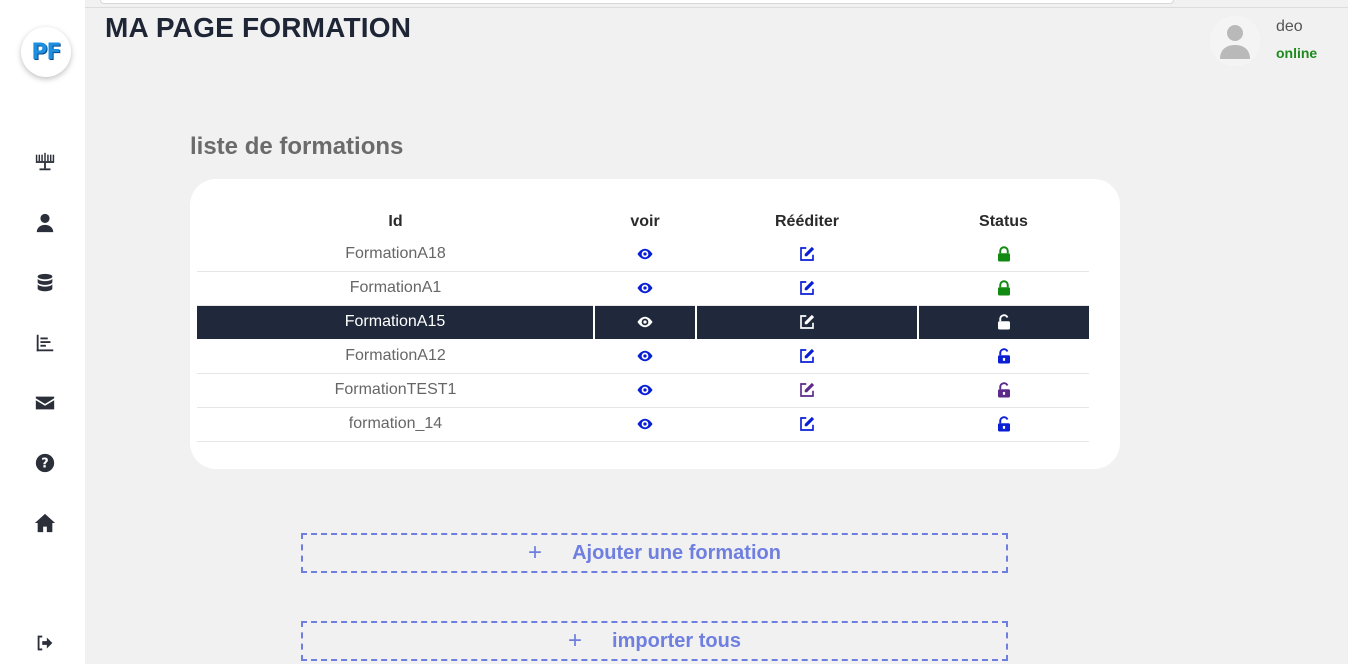 The width and height of the screenshot is (1348, 664). Describe the element at coordinates (395, 221) in the screenshot. I see `header-id: Id` at that location.